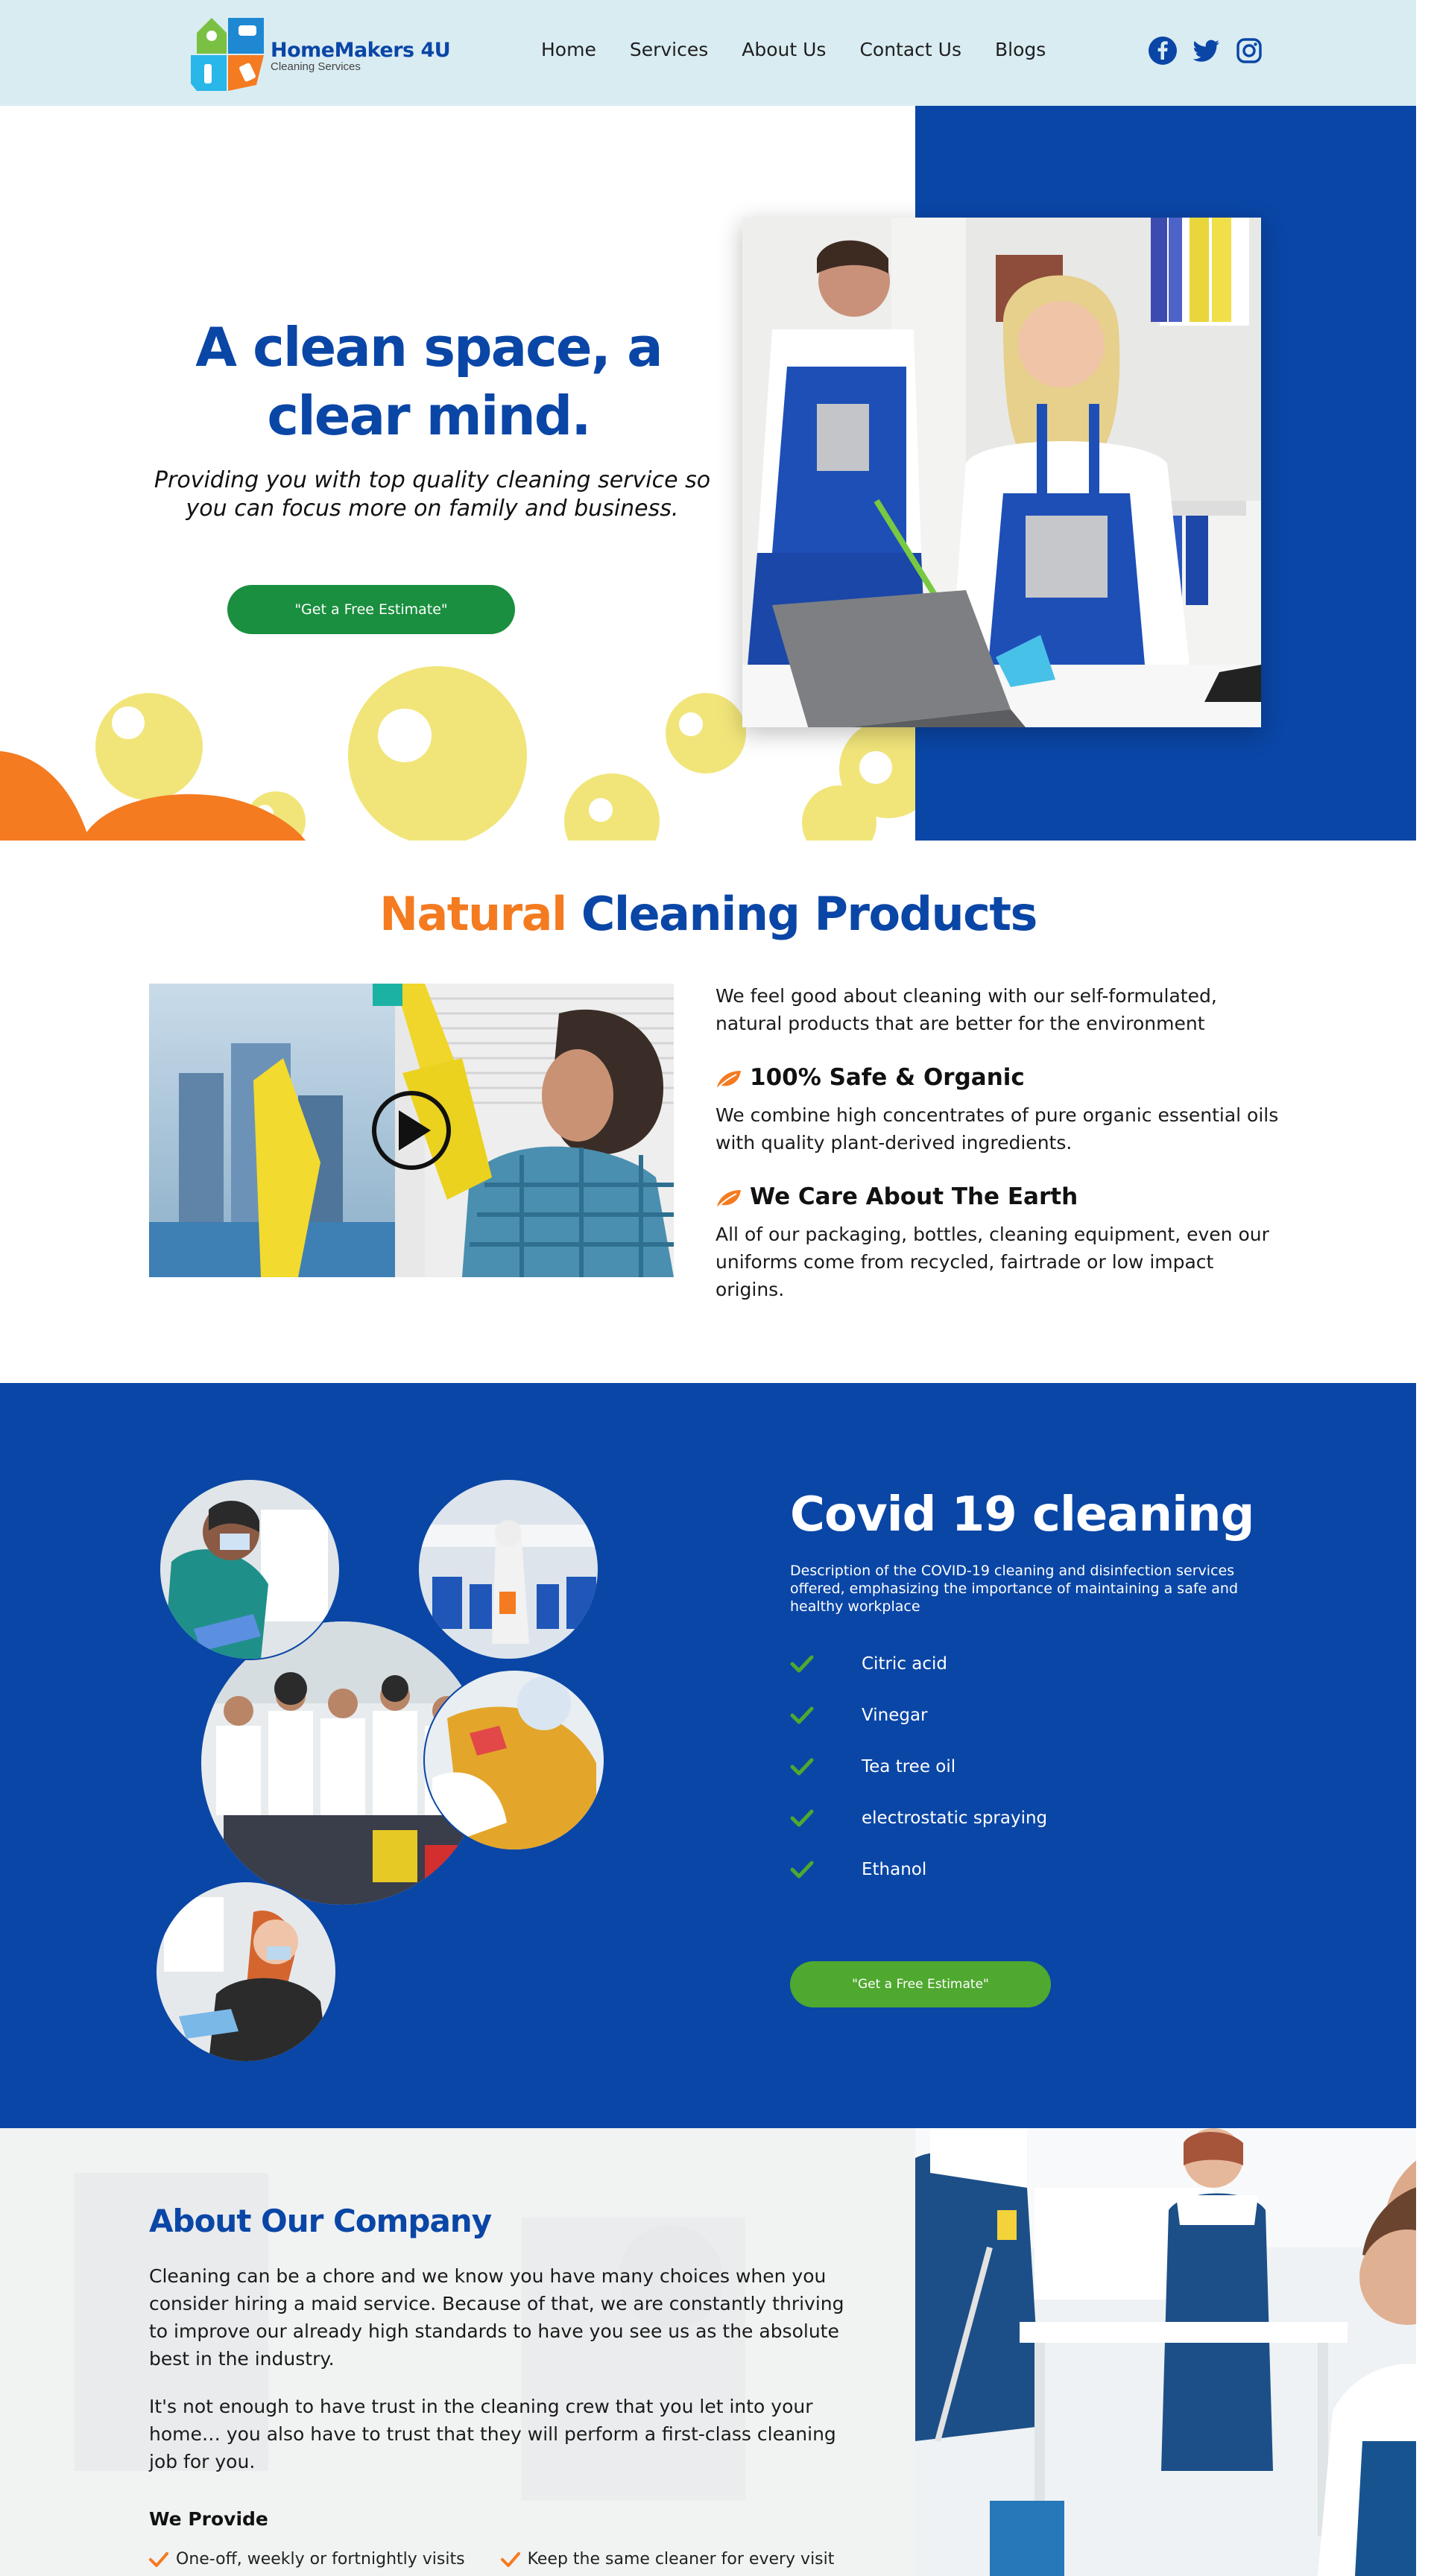 Image resolution: width=1431 pixels, height=2576 pixels. What do you see at coordinates (1021, 50) in the screenshot?
I see `nav-item-blogs: Blogs` at bounding box center [1021, 50].